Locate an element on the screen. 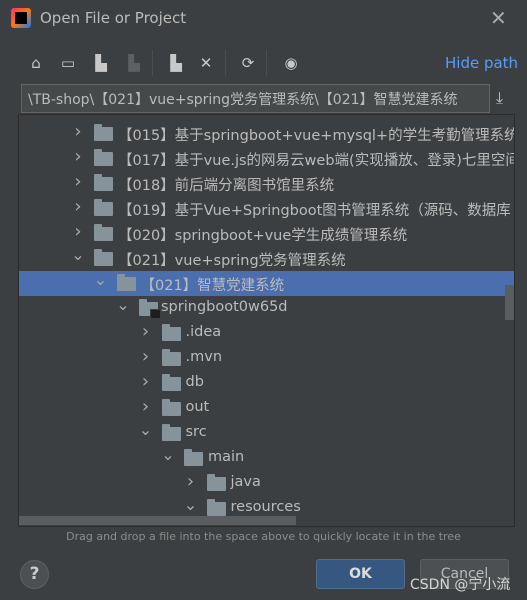 The height and width of the screenshot is (600, 527). delete-icon: ✕ is located at coordinates (206, 63).